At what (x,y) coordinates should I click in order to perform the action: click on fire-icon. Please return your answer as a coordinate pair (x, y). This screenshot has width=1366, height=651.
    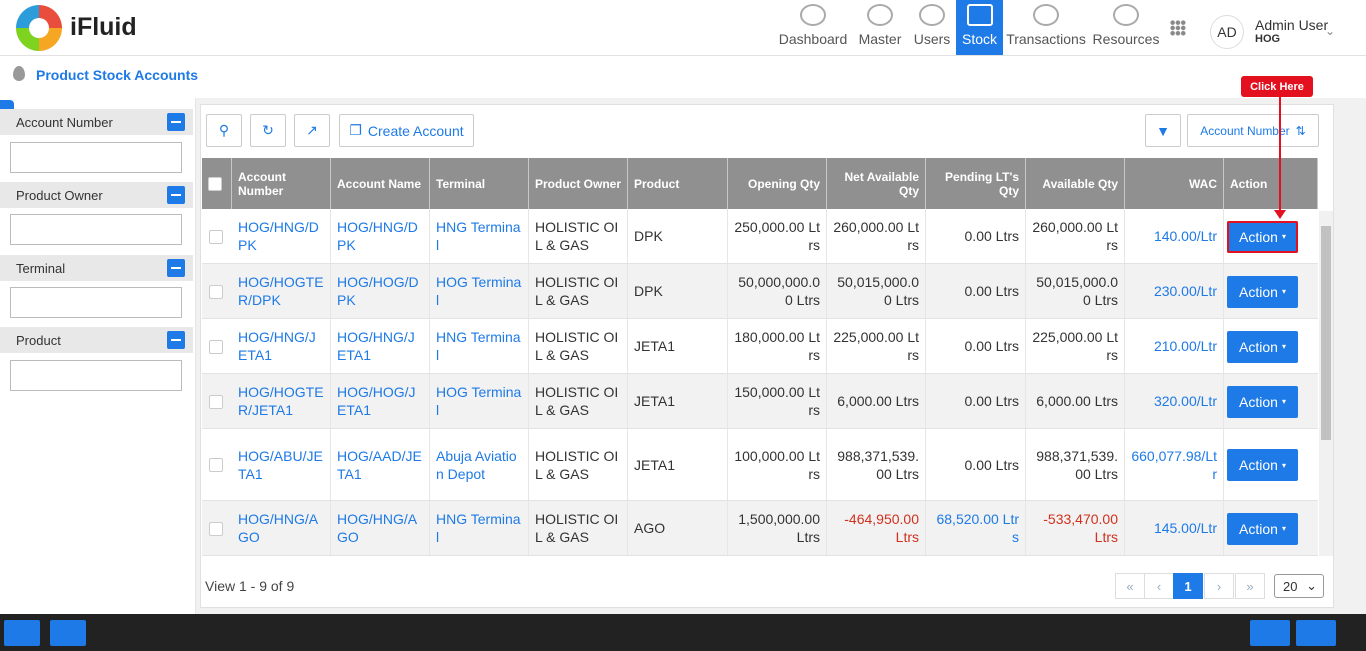
    Looking at the image, I should click on (1270, 633).